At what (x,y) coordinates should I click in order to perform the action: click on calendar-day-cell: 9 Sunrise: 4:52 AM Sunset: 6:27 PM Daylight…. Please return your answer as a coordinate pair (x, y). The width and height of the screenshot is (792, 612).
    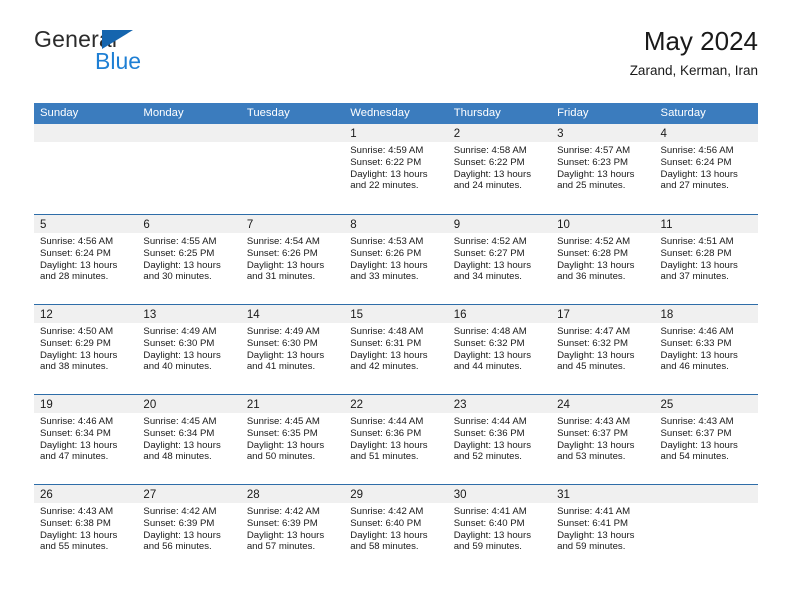
    Looking at the image, I should click on (499, 259).